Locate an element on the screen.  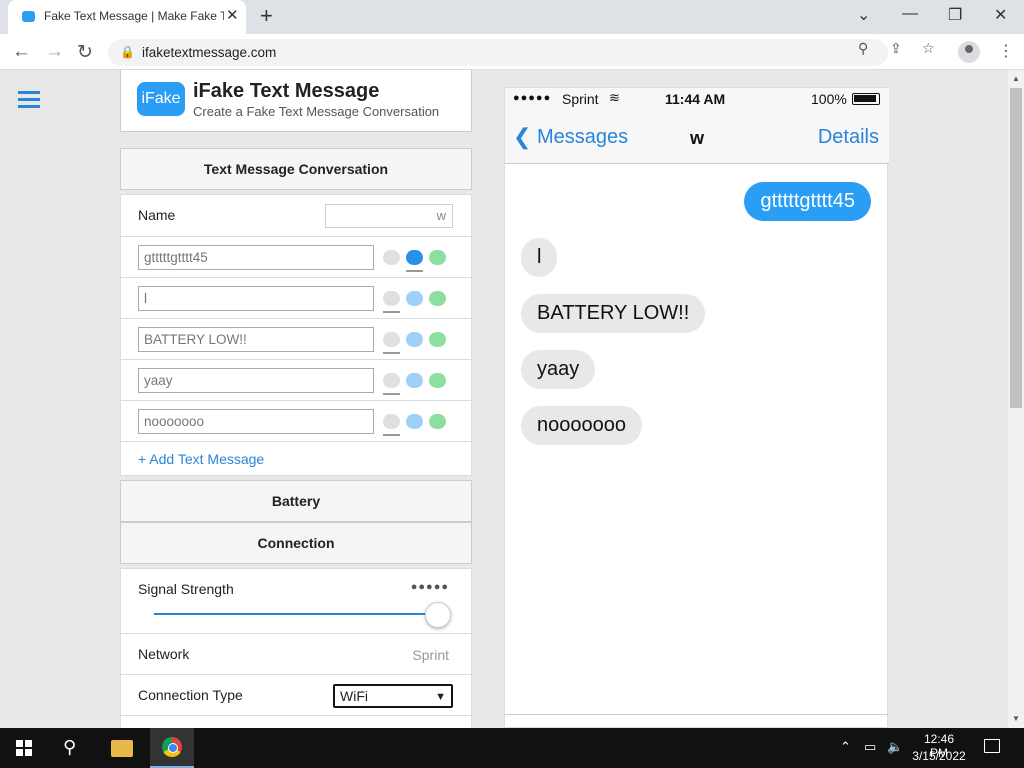
battery-icon is located at coordinates (866, 99).